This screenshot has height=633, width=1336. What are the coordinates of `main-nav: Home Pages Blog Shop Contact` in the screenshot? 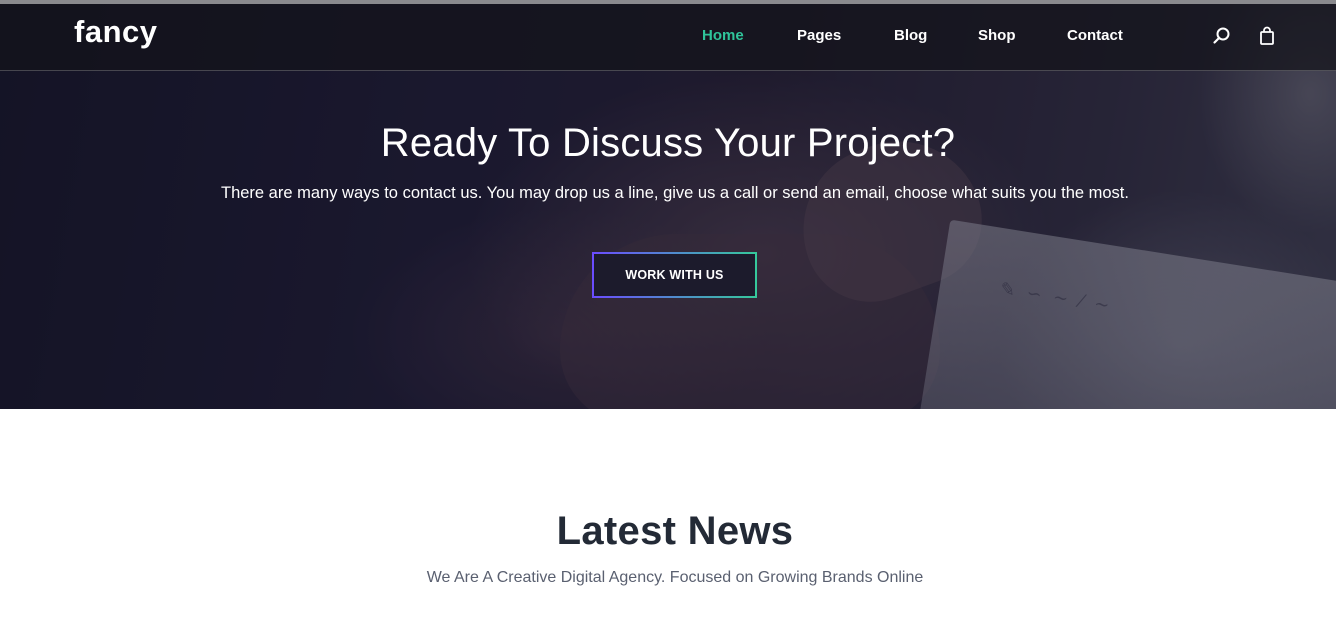 It's located at (668, 37).